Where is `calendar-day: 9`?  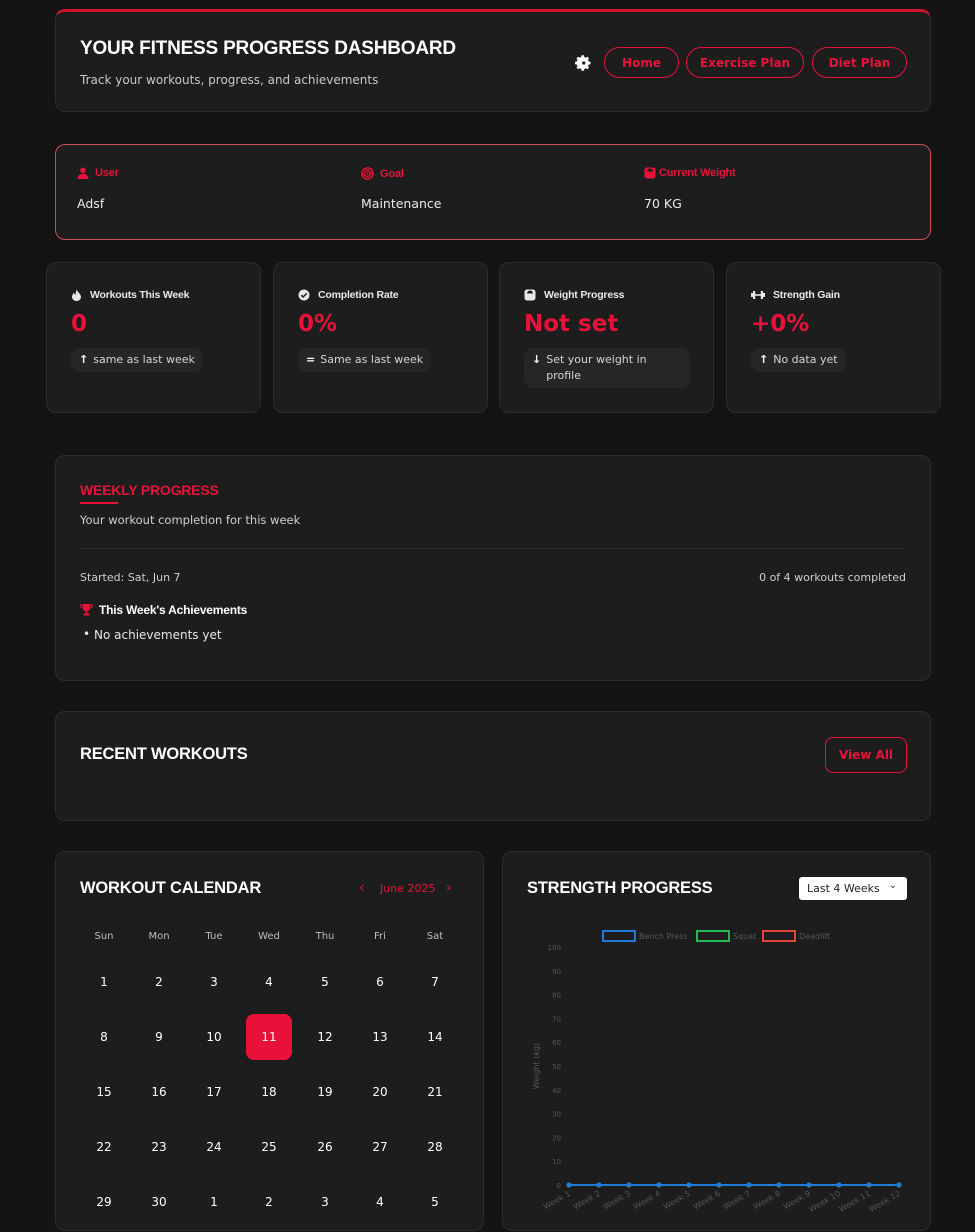
calendar-day: 9 is located at coordinates (159, 1037).